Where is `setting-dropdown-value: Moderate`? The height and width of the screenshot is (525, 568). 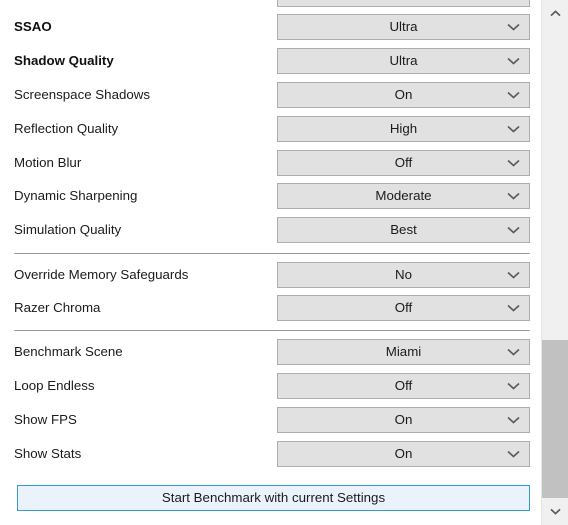 setting-dropdown-value: Moderate is located at coordinates (403, 195).